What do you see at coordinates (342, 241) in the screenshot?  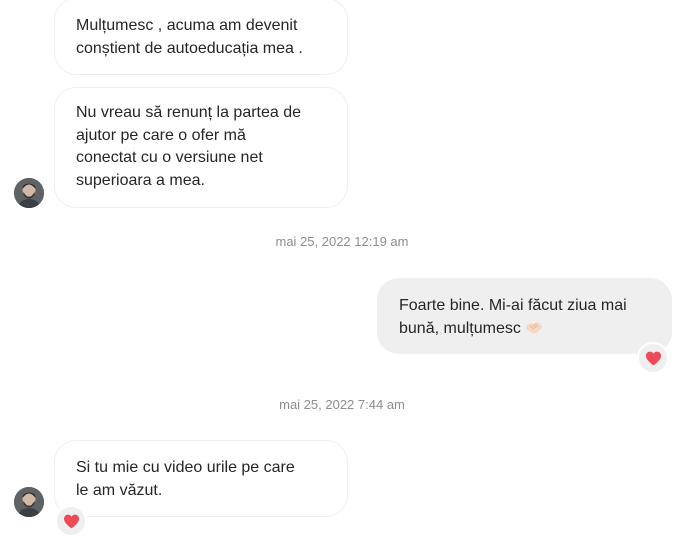 I see `message-timestamp: mai 25, 2022 12:19 am` at bounding box center [342, 241].